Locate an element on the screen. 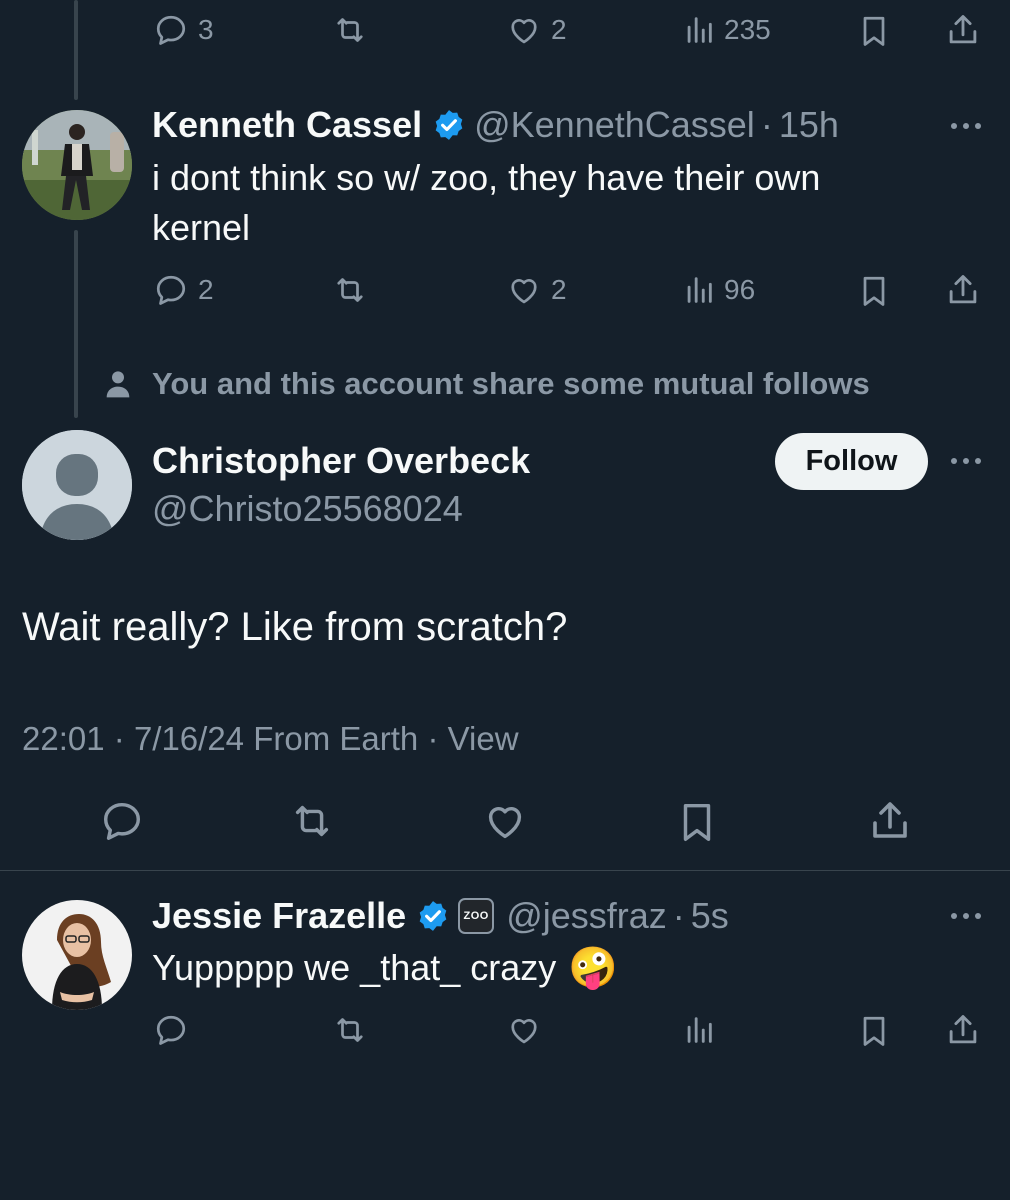 This screenshot has height=1200, width=1010. tweet-time: 5s is located at coordinates (710, 916).